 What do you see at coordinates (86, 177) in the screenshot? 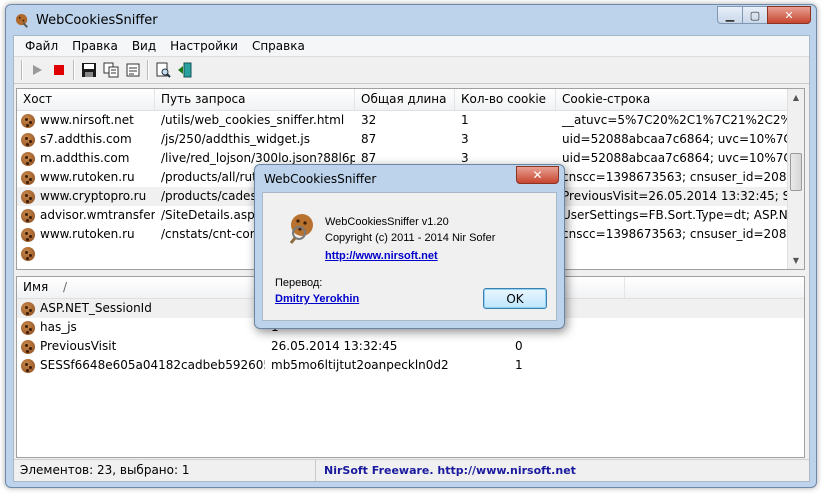
I see `table-cell: www.rutoken.ru` at bounding box center [86, 177].